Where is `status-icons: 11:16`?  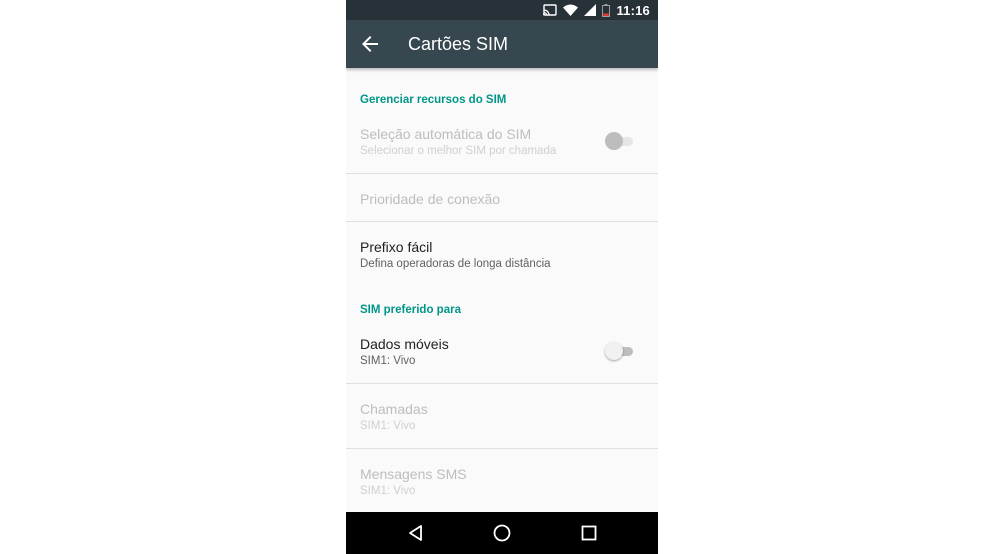 status-icons: 11:16 is located at coordinates (596, 10).